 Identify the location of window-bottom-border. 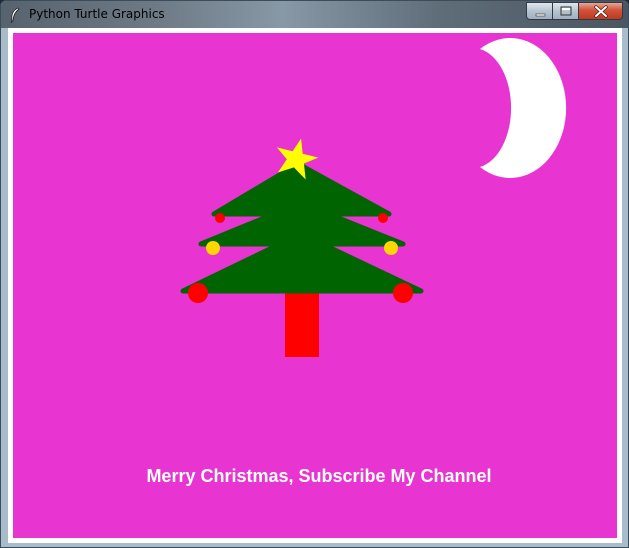
(314, 545).